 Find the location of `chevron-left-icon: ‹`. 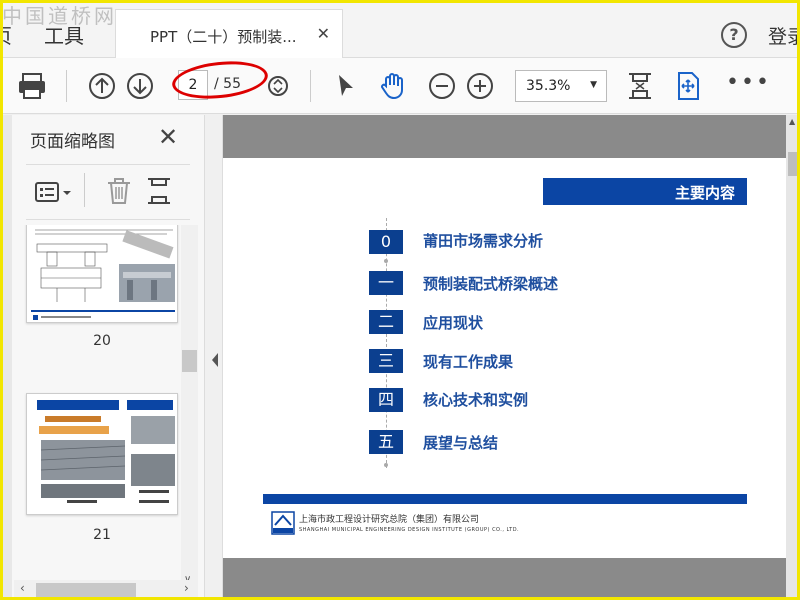

chevron-left-icon: ‹ is located at coordinates (22, 588).